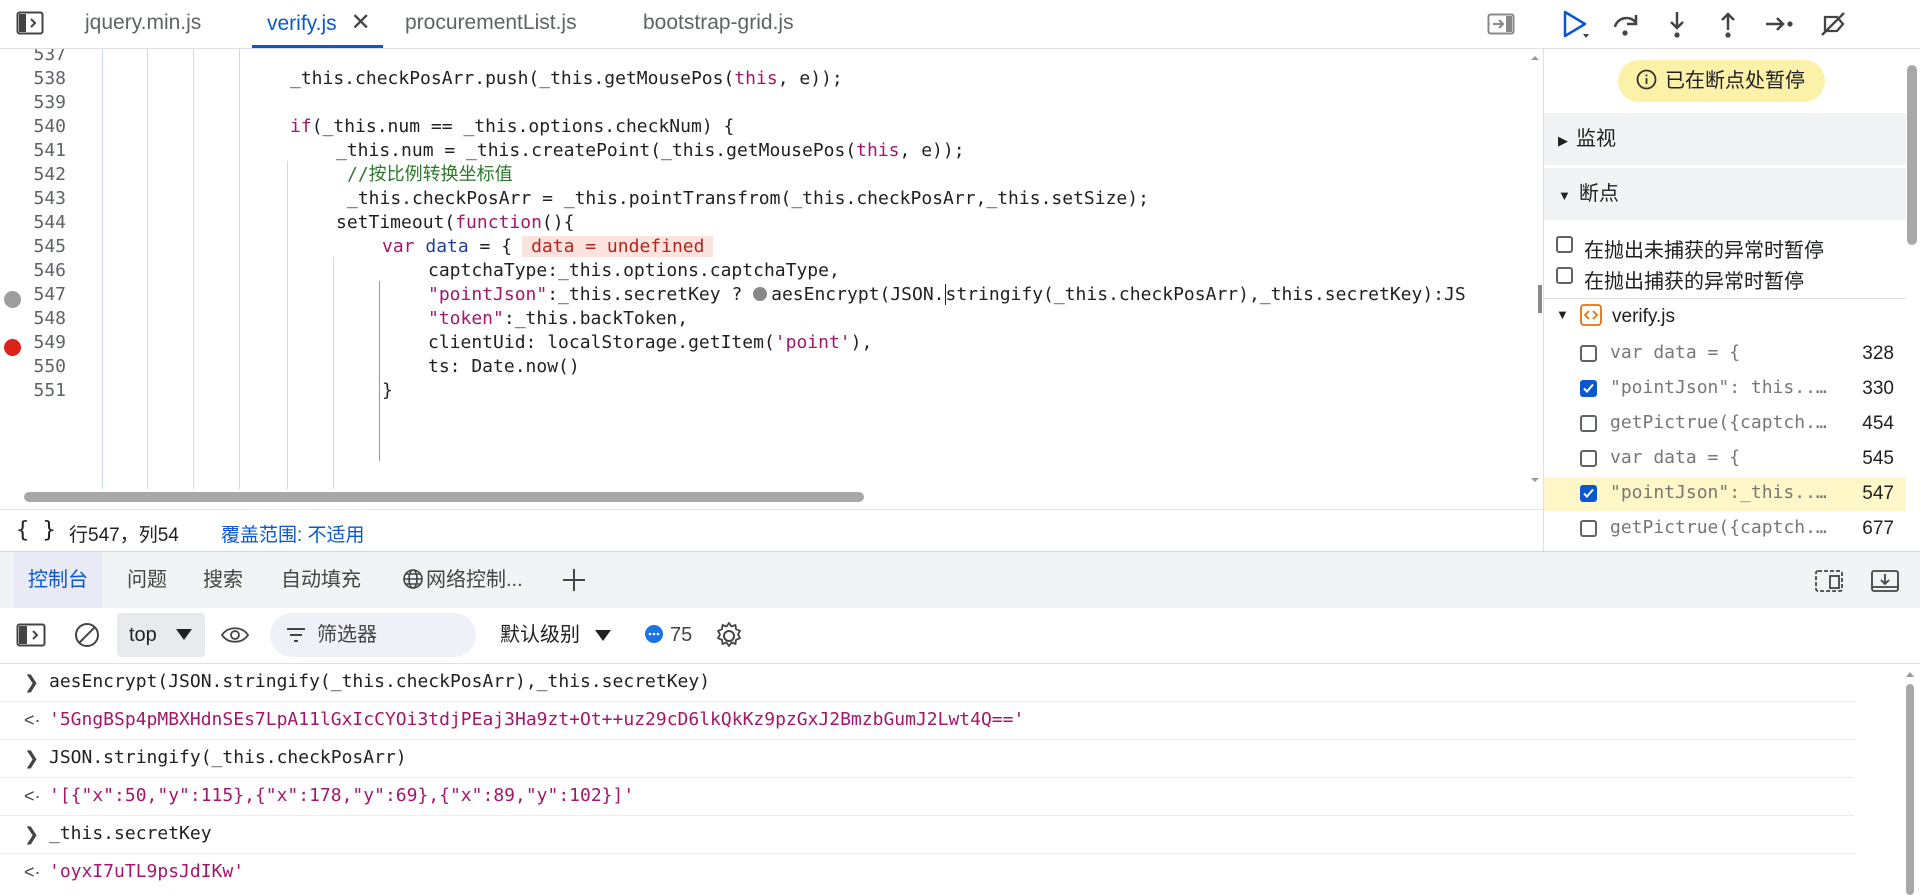  I want to click on sidebar-scrollbar, so click(1912, 155).